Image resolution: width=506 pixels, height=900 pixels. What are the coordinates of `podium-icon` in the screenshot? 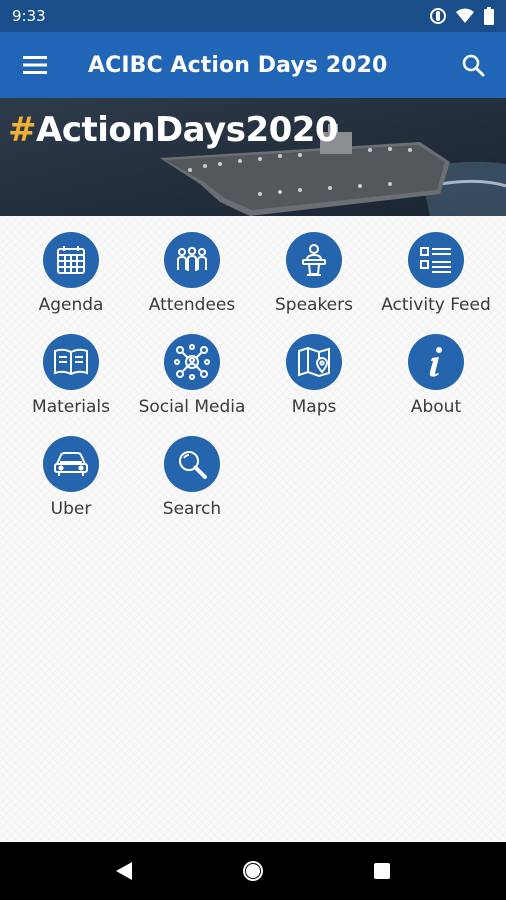 It's located at (314, 260).